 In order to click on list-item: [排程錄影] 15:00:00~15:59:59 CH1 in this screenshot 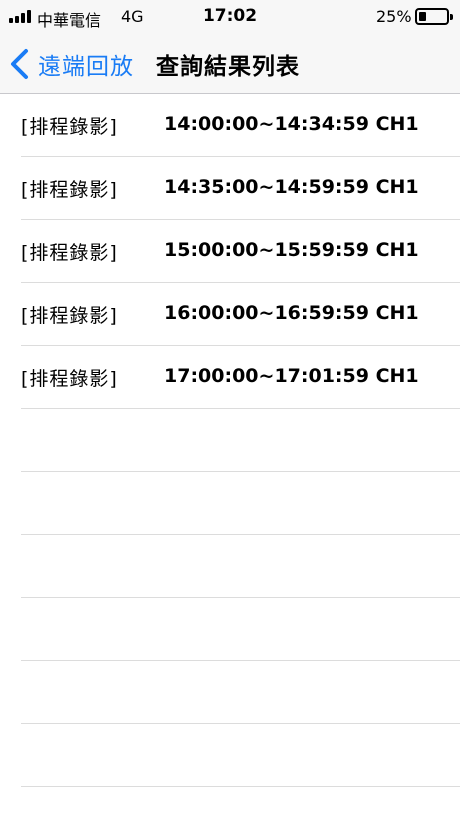, I will do `click(240, 251)`.